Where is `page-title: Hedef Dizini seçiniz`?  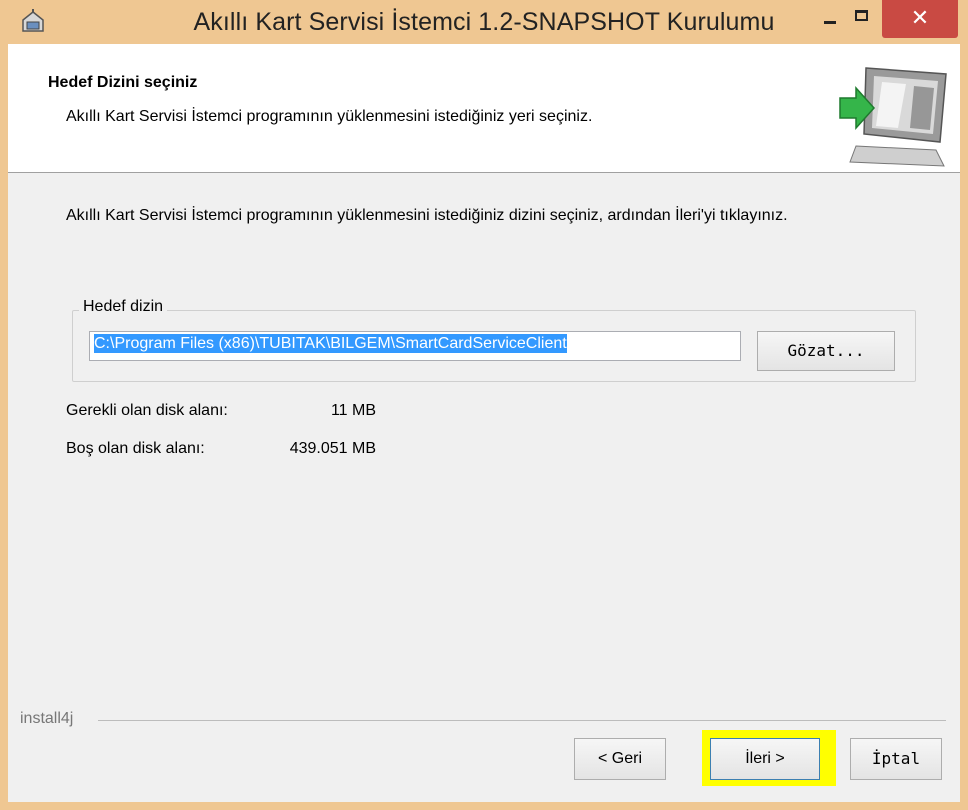 page-title: Hedef Dizini seçiniz is located at coordinates (123, 82).